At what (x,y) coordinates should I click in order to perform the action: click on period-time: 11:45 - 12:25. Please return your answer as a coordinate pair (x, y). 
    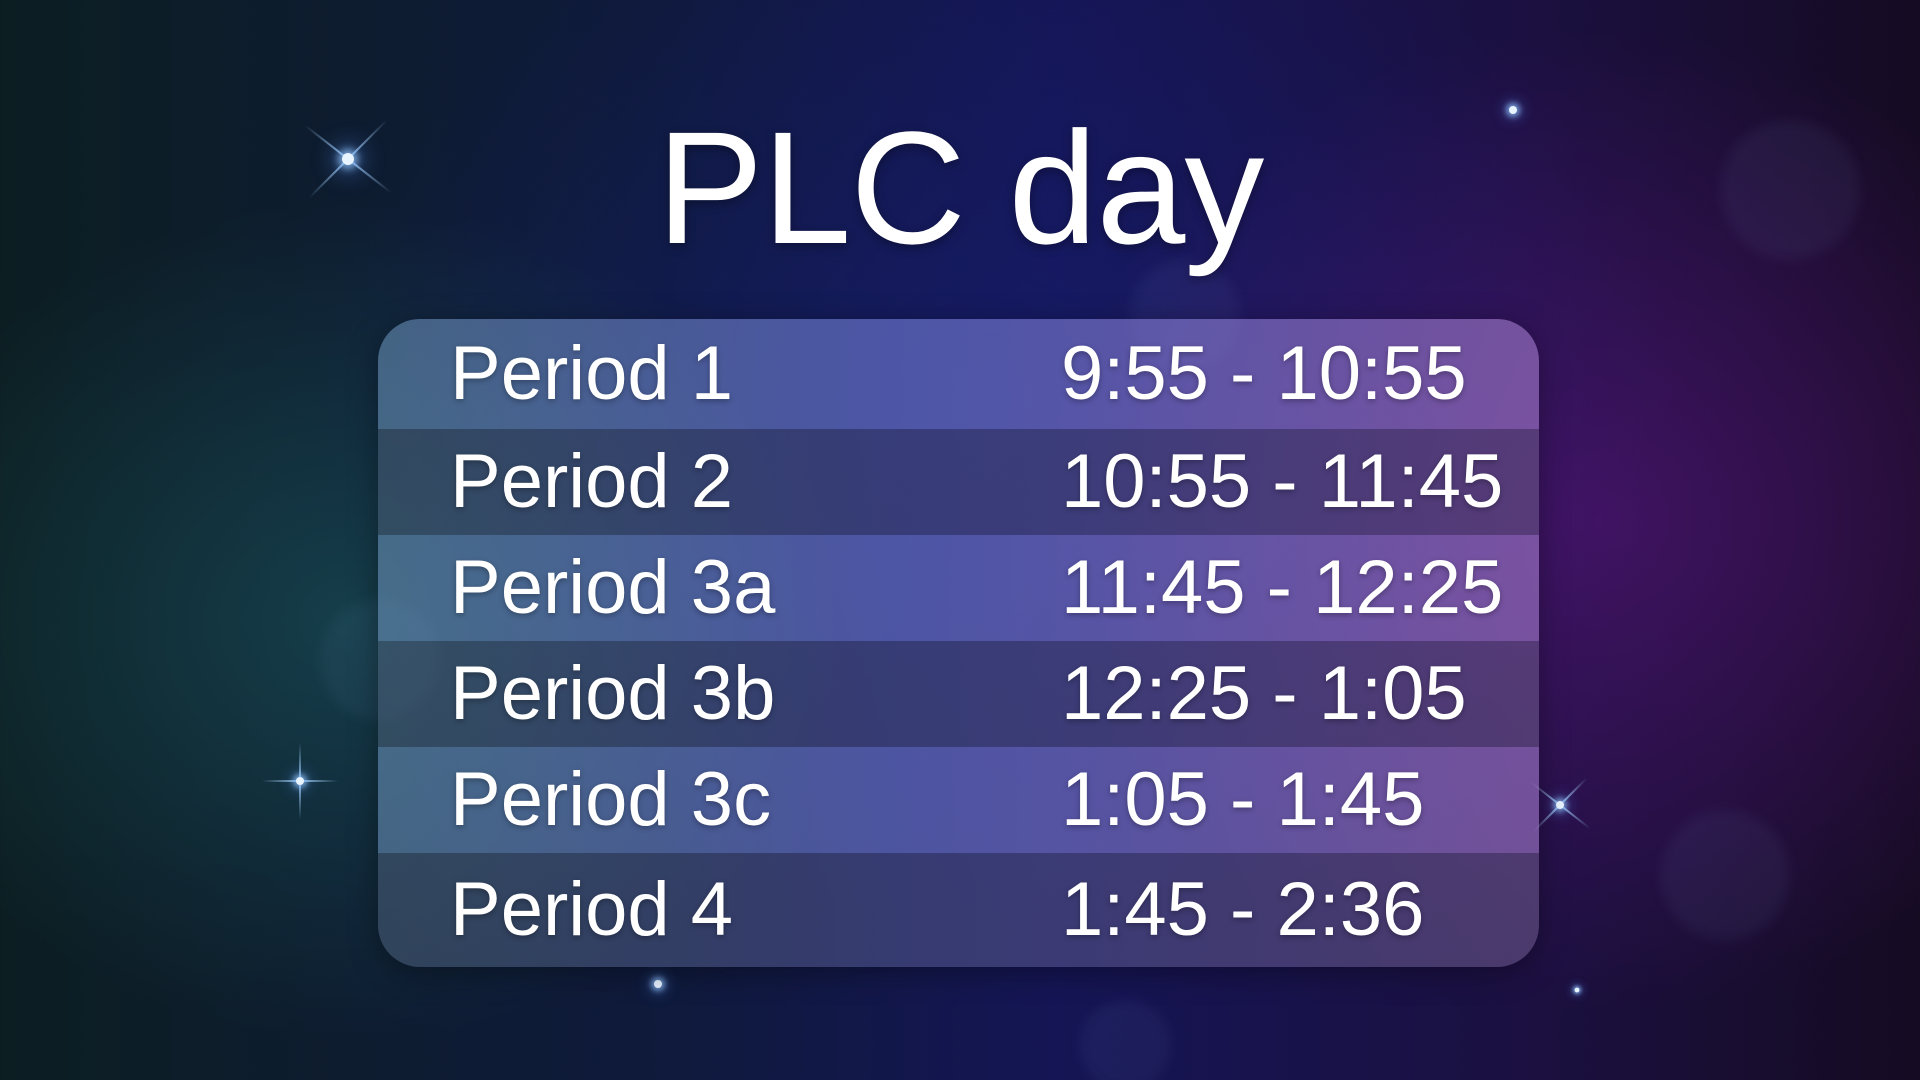
    Looking at the image, I should click on (1282, 587).